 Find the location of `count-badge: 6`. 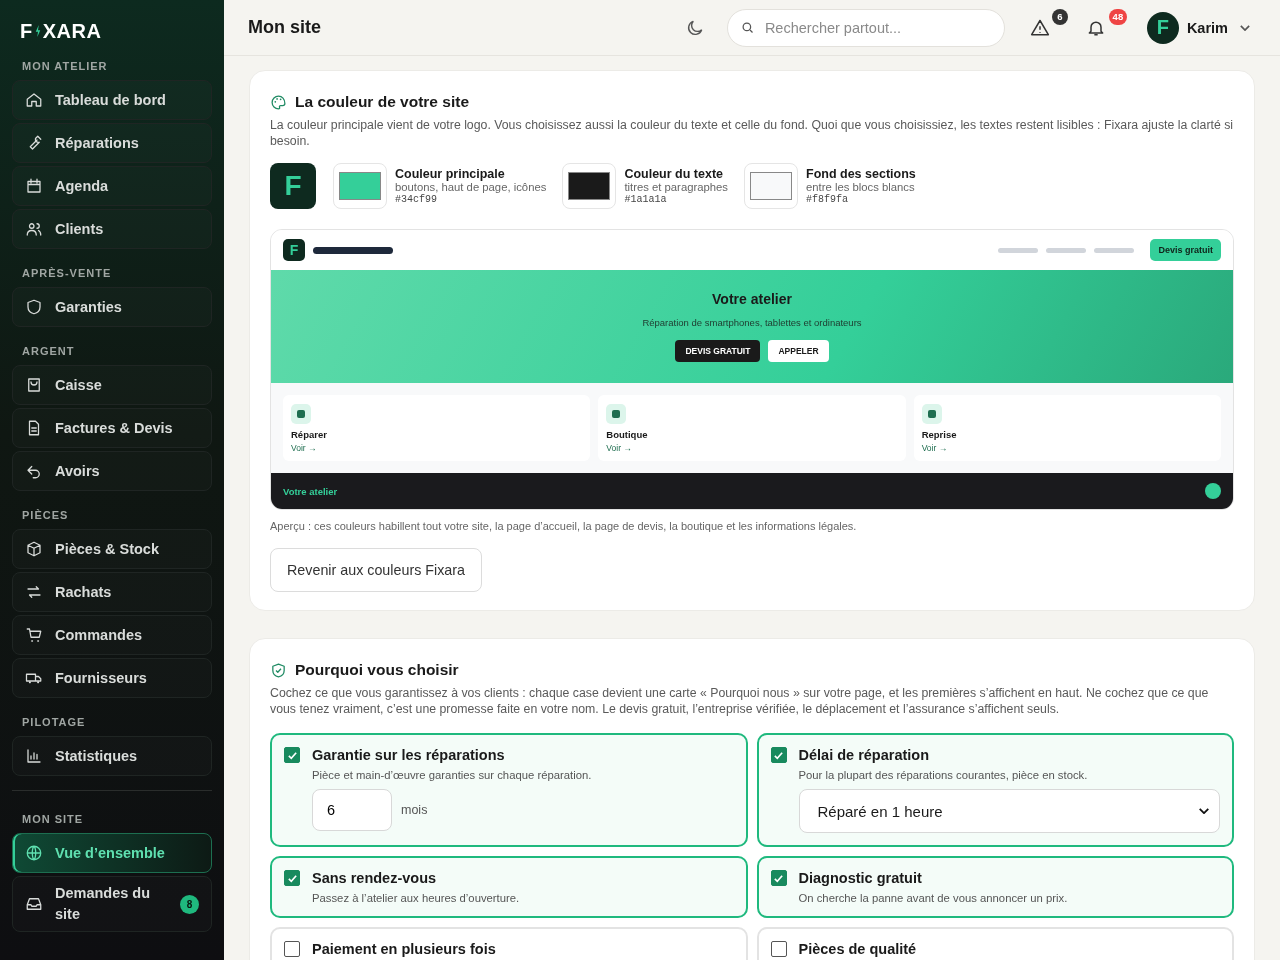

count-badge: 6 is located at coordinates (1059, 16).